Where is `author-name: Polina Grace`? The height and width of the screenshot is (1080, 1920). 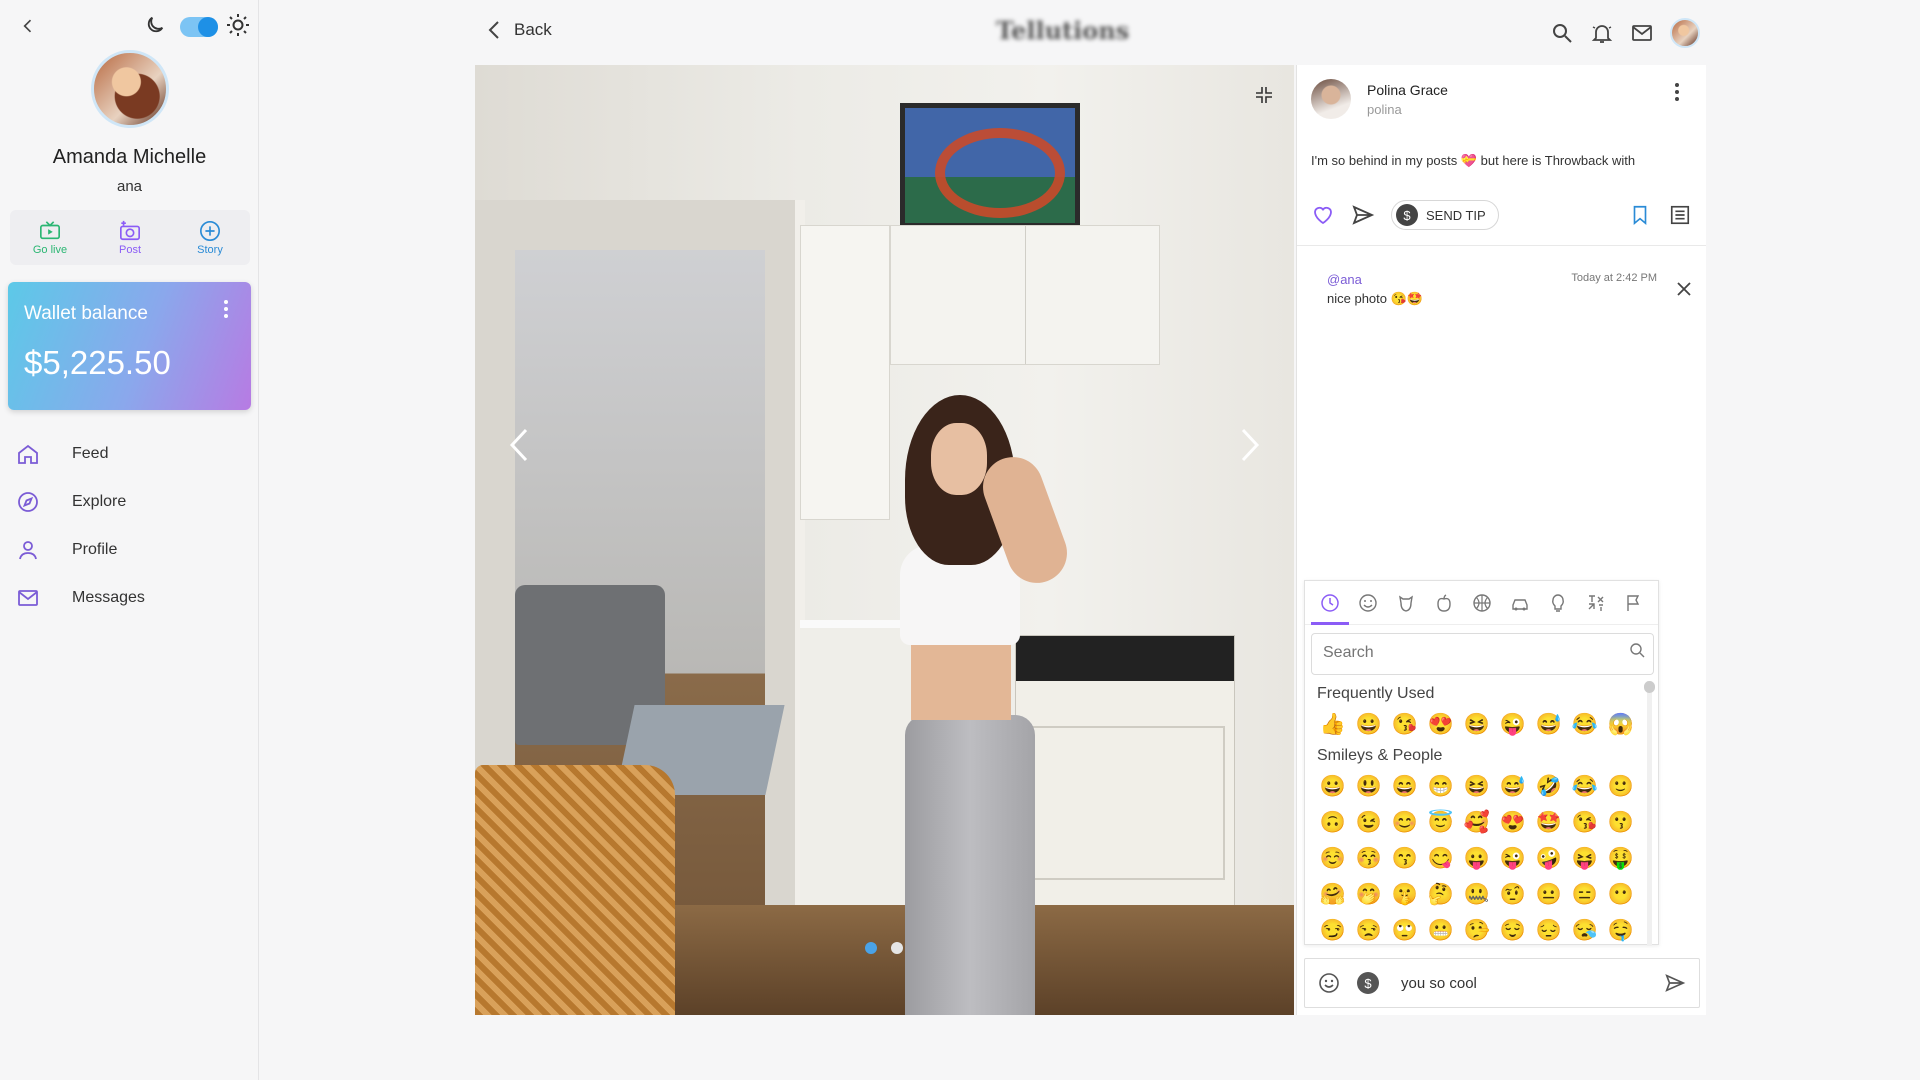 author-name: Polina Grace is located at coordinates (1407, 90).